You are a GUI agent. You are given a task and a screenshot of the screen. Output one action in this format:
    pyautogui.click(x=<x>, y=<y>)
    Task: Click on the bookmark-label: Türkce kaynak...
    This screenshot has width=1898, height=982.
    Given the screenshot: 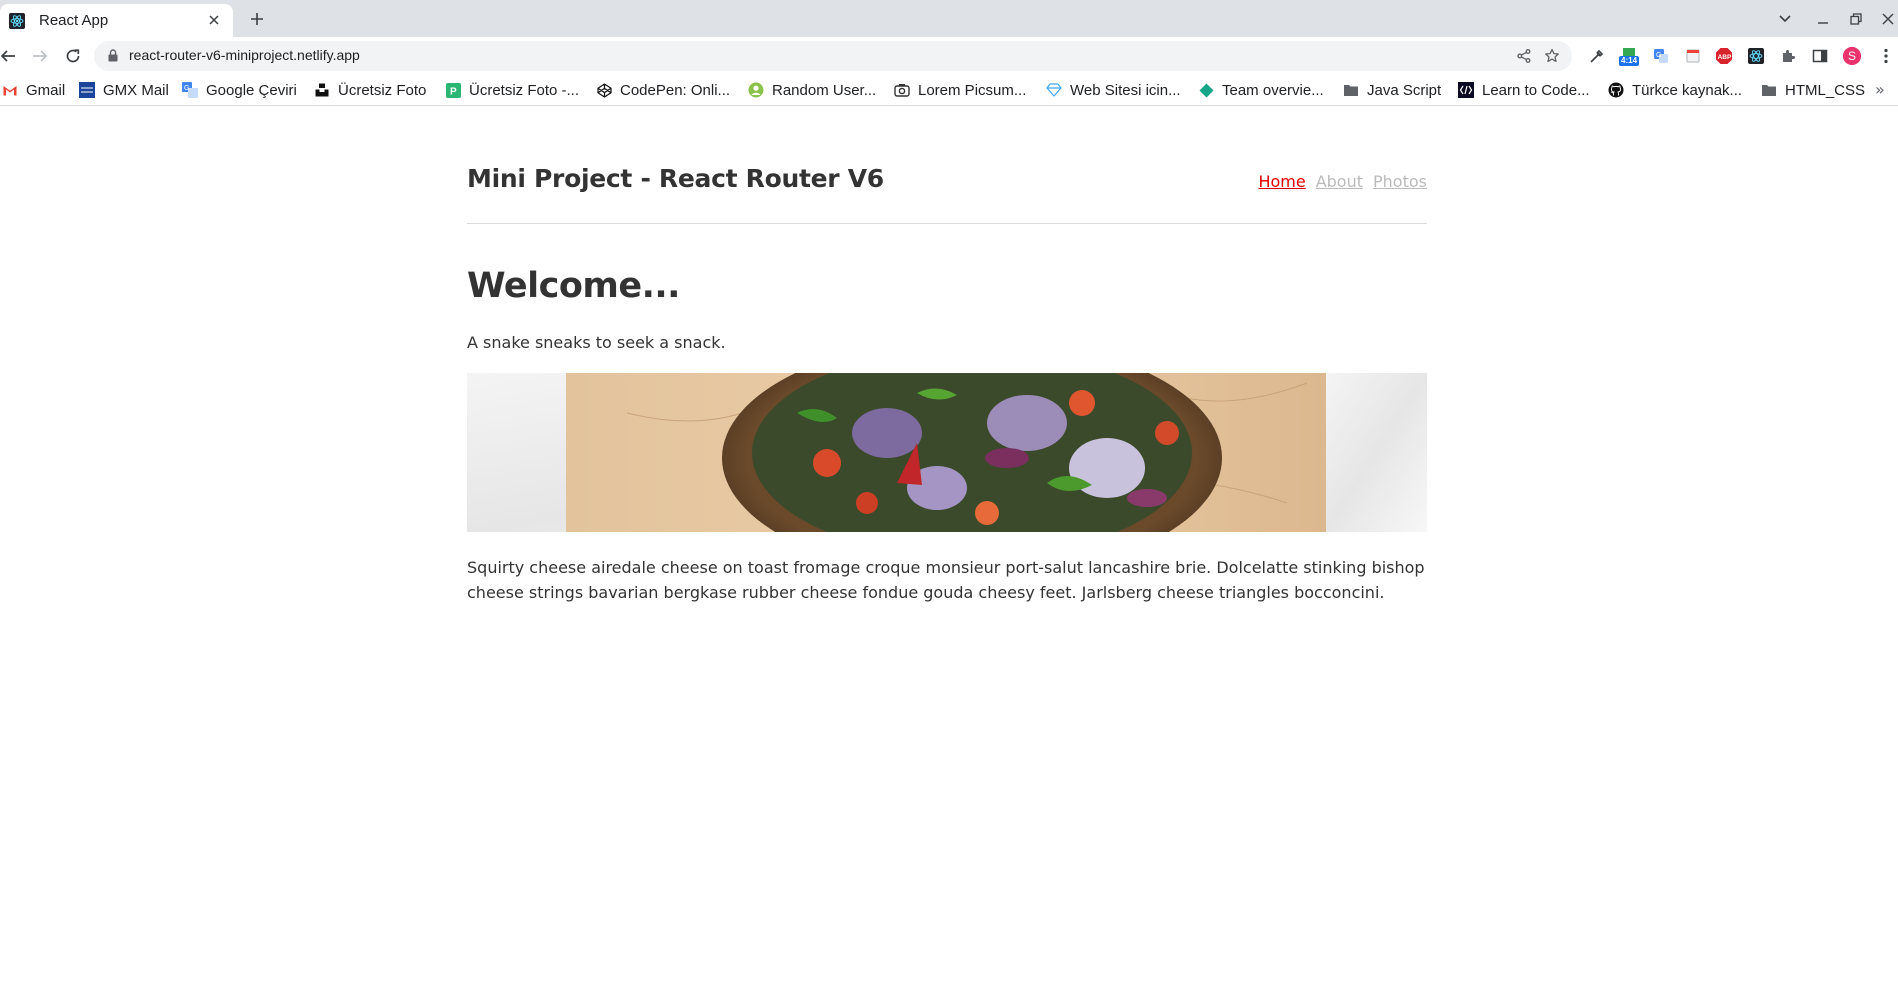 What is the action you would take?
    pyautogui.click(x=1687, y=90)
    